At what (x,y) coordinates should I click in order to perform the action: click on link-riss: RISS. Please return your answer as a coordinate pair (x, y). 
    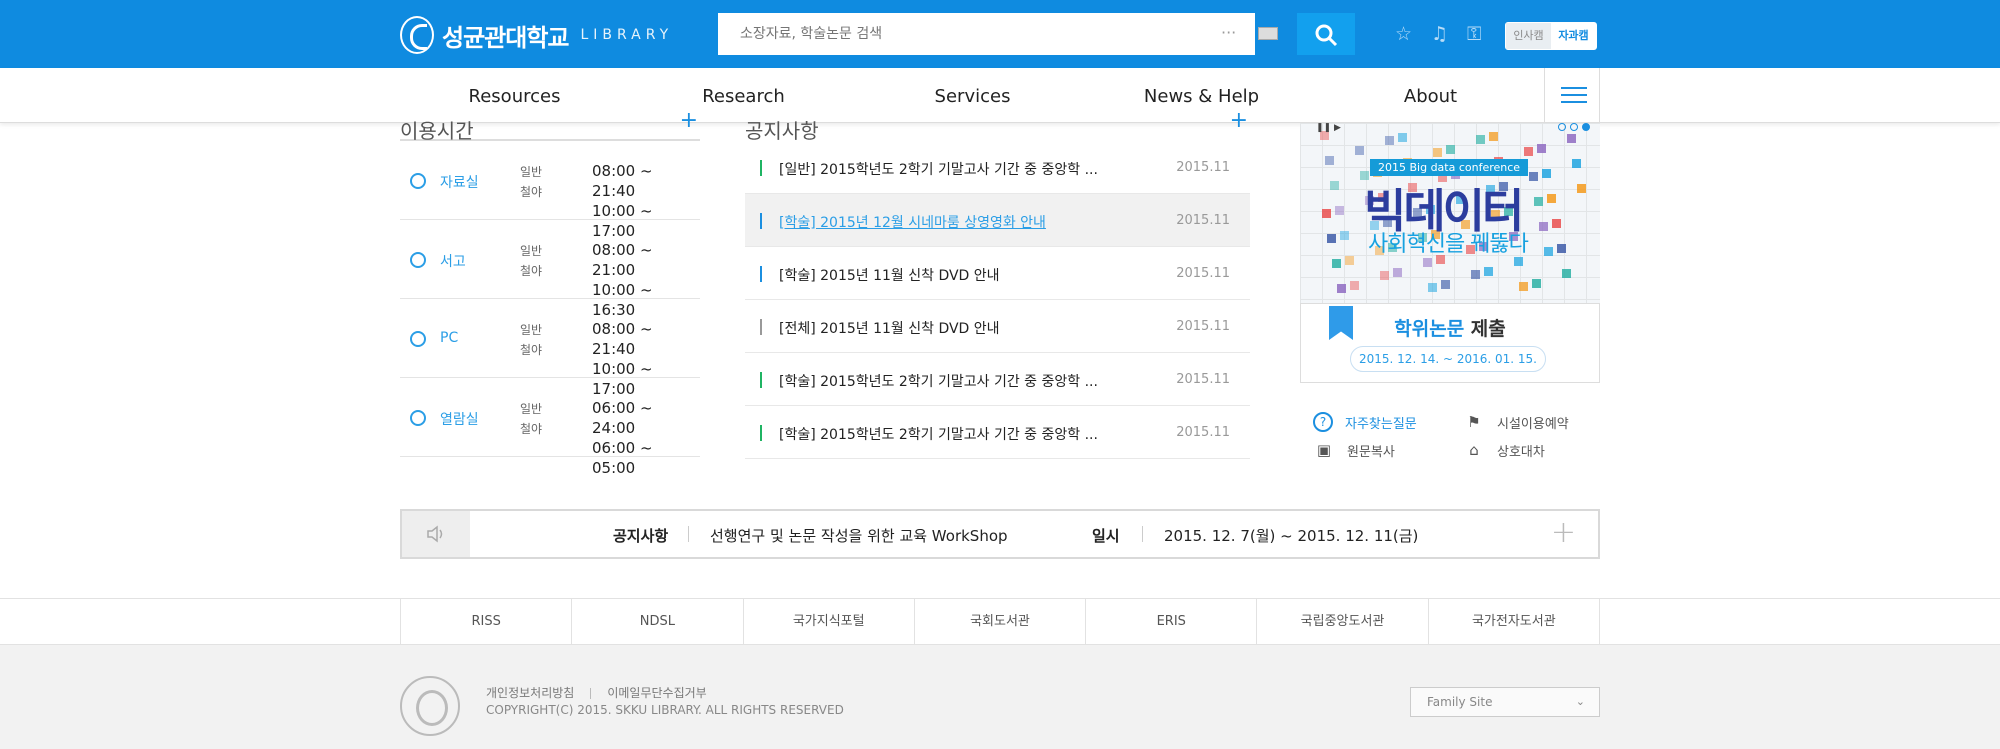
    Looking at the image, I should click on (487, 622).